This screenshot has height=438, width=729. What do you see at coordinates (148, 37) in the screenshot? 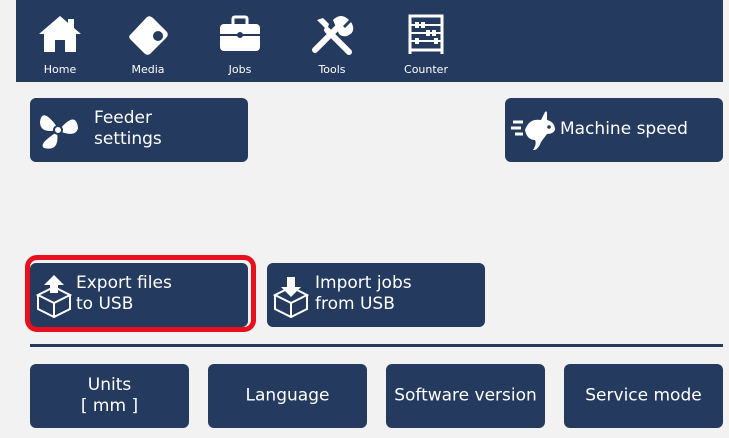
I see `media-icon` at bounding box center [148, 37].